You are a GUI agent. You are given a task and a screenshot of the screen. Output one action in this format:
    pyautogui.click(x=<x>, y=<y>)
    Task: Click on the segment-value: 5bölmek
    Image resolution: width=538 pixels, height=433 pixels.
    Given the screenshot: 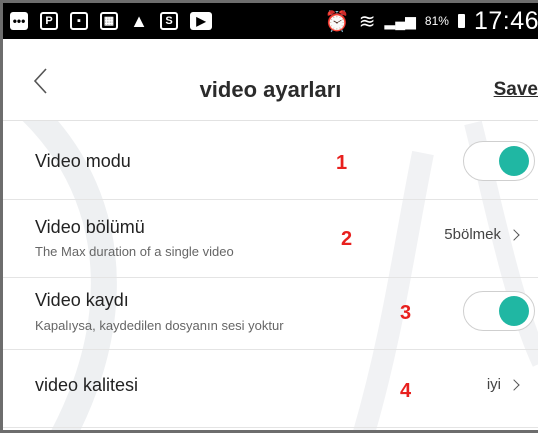 What is the action you would take?
    pyautogui.click(x=482, y=234)
    